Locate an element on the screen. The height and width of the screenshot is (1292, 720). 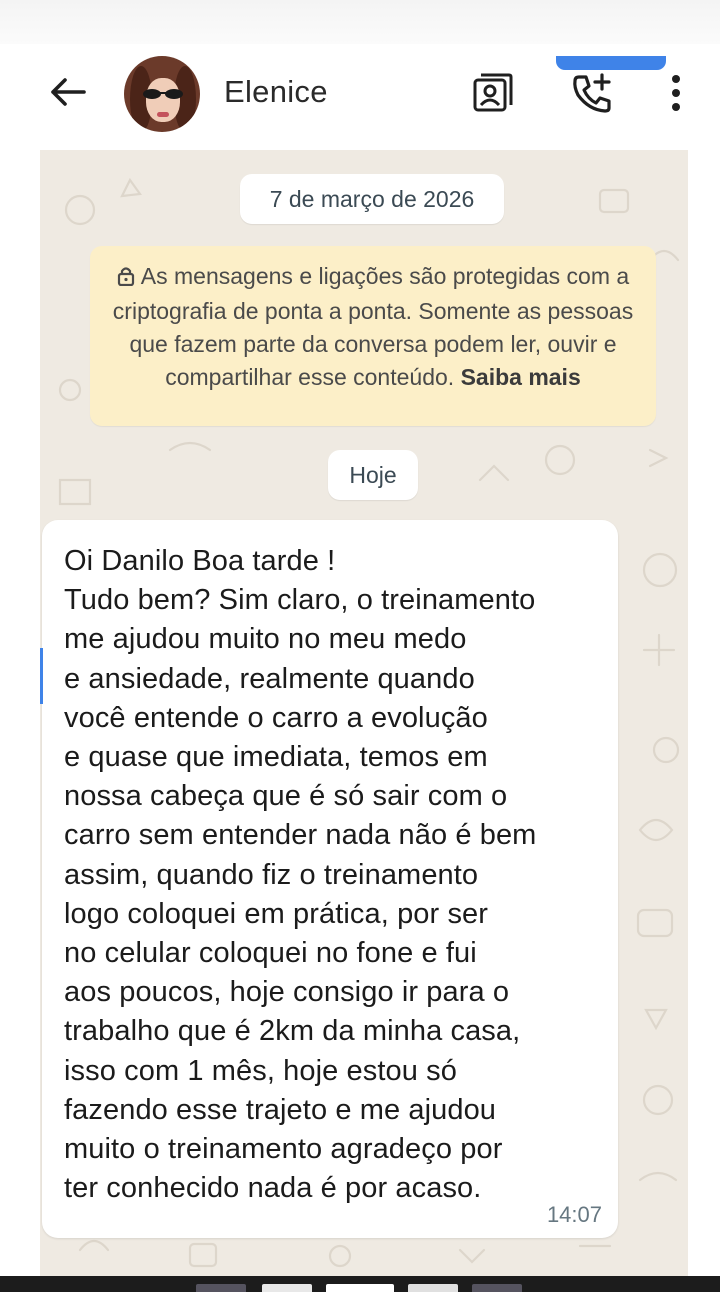
avatar is located at coordinates (162, 94).